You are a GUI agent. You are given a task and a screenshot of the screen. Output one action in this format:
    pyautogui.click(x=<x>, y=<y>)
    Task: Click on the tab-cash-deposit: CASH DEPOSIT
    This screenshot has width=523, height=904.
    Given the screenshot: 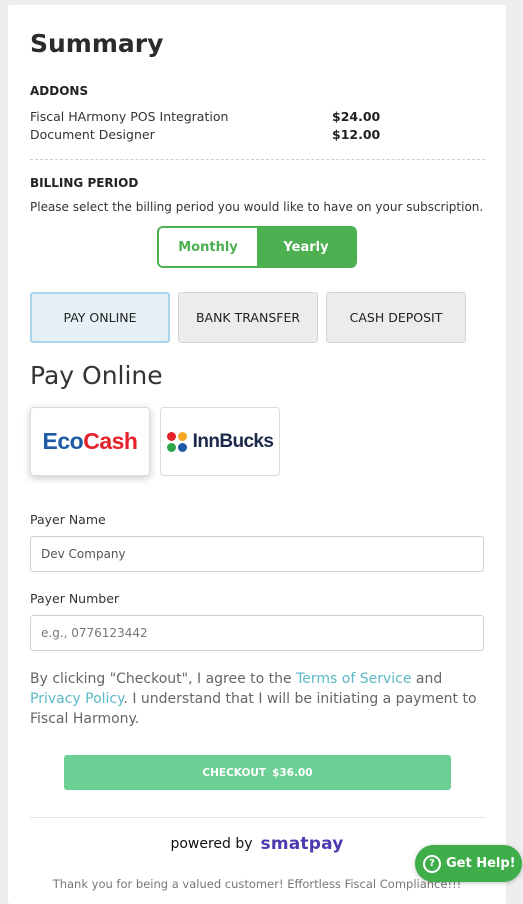 What is the action you would take?
    pyautogui.click(x=396, y=317)
    